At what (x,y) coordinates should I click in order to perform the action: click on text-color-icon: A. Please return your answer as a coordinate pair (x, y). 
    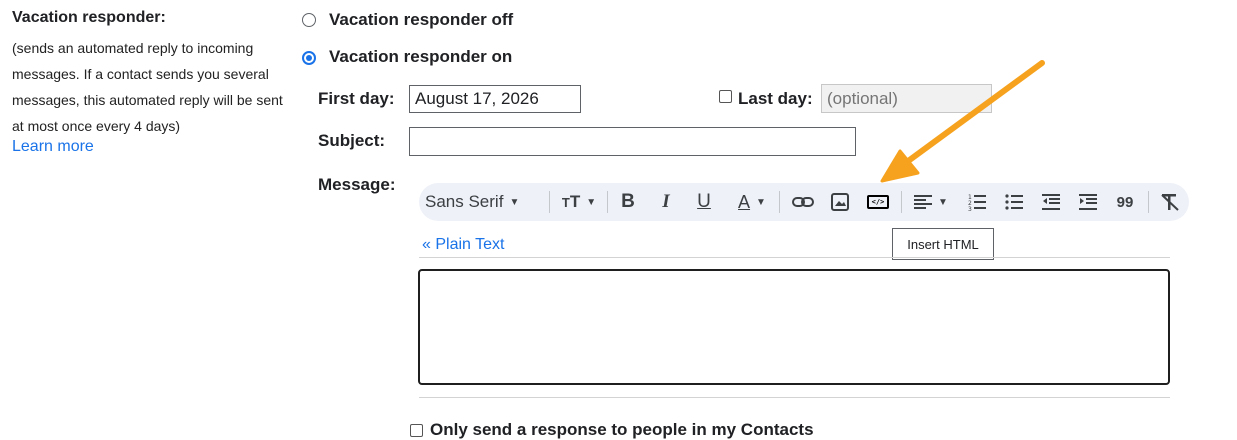
    Looking at the image, I should click on (744, 201).